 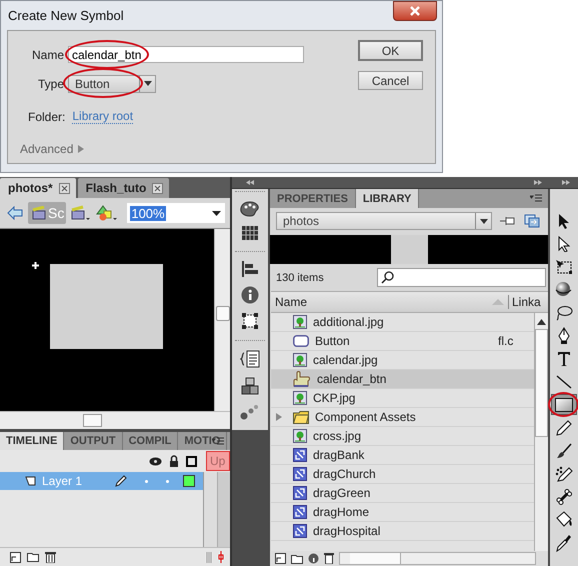 I want to click on brush-icon, so click(x=564, y=450).